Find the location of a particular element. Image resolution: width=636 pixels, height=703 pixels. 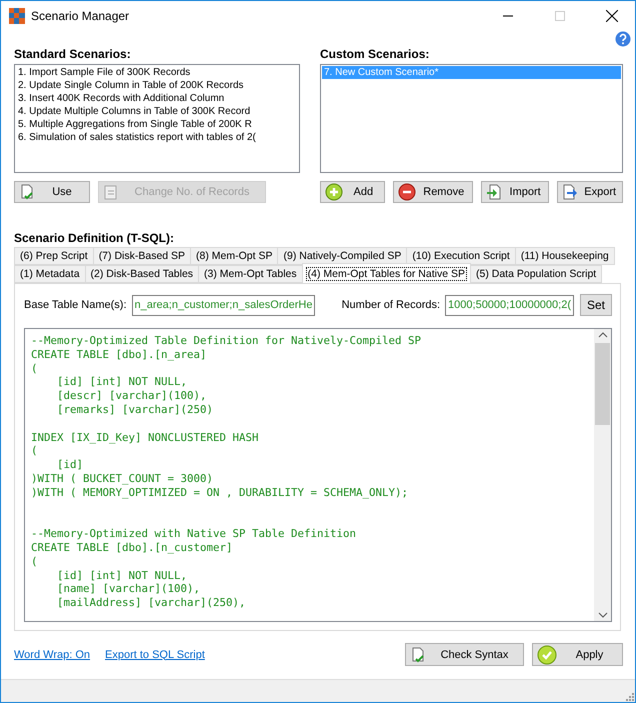

section-label: Custom Scenarios: is located at coordinates (375, 54).